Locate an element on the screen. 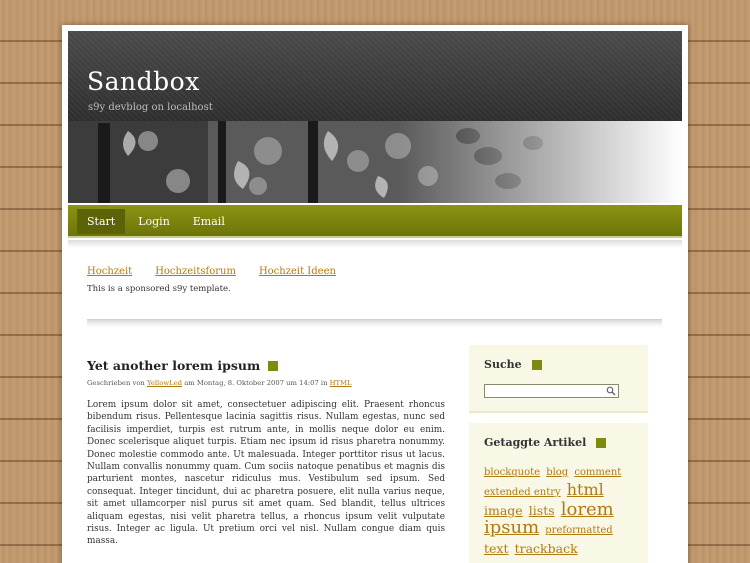 This screenshot has width=750, height=563. post-category-link: HTML is located at coordinates (341, 383).